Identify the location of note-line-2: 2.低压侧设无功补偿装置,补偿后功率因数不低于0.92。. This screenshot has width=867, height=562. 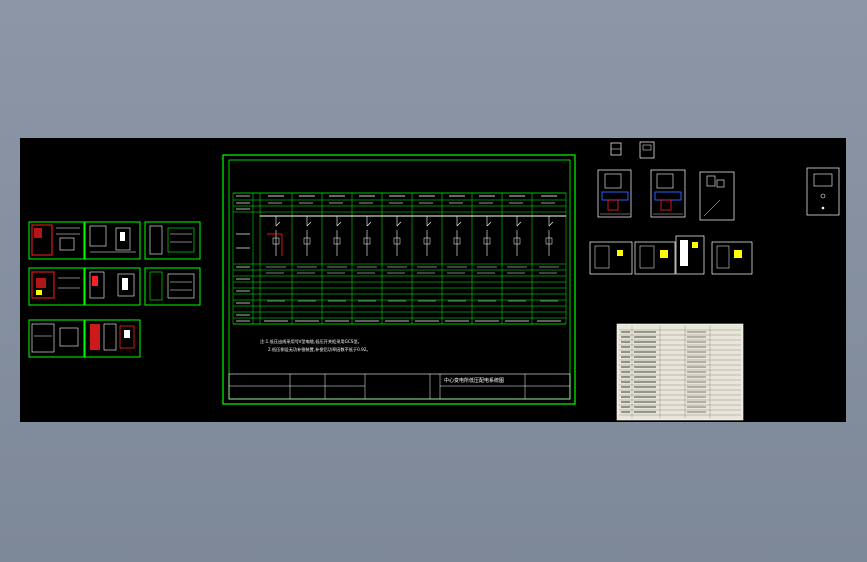
(319, 349).